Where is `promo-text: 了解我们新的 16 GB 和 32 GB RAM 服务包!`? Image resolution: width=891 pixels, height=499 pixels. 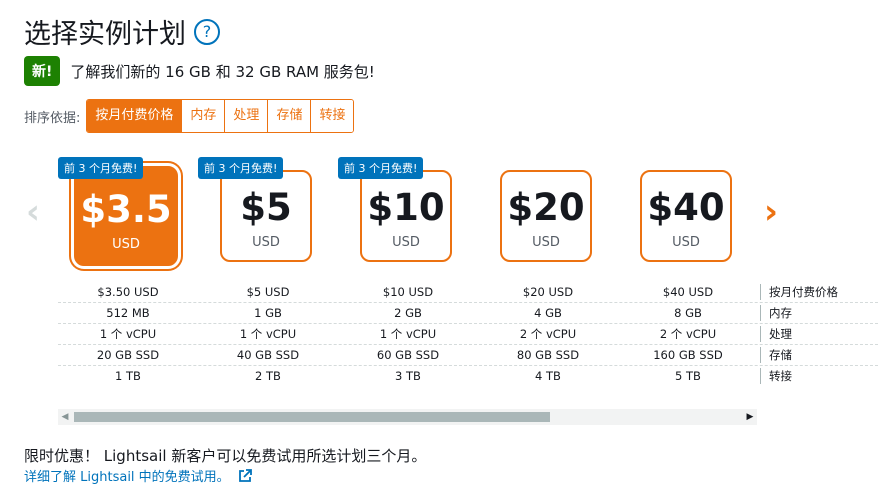
promo-text: 了解我们新的 16 GB 和 32 GB RAM 服务包! is located at coordinates (222, 71).